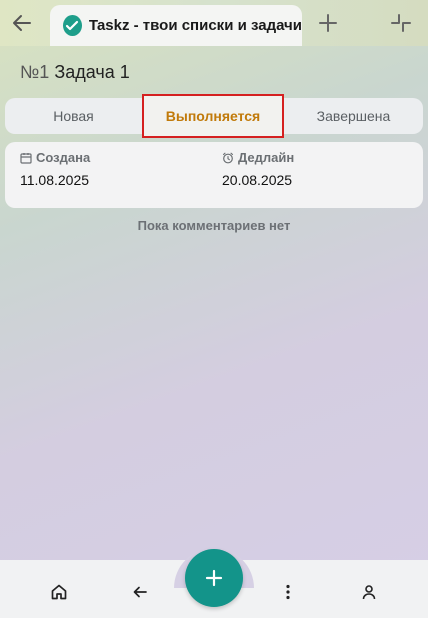 The height and width of the screenshot is (618, 428). I want to click on add-button, so click(214, 578).